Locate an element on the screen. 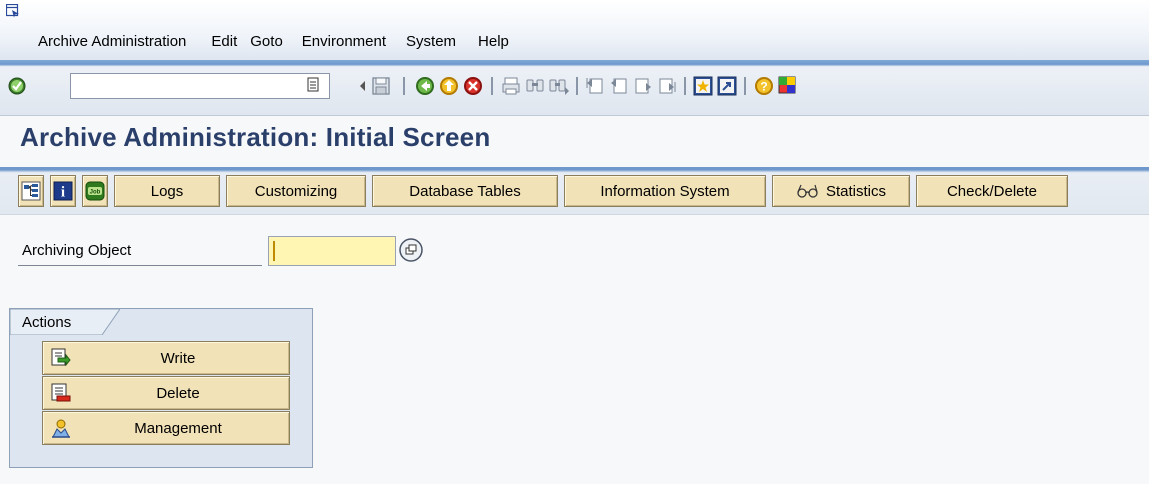 The width and height of the screenshot is (1149, 484). svg-text: i is located at coordinates (63, 193).